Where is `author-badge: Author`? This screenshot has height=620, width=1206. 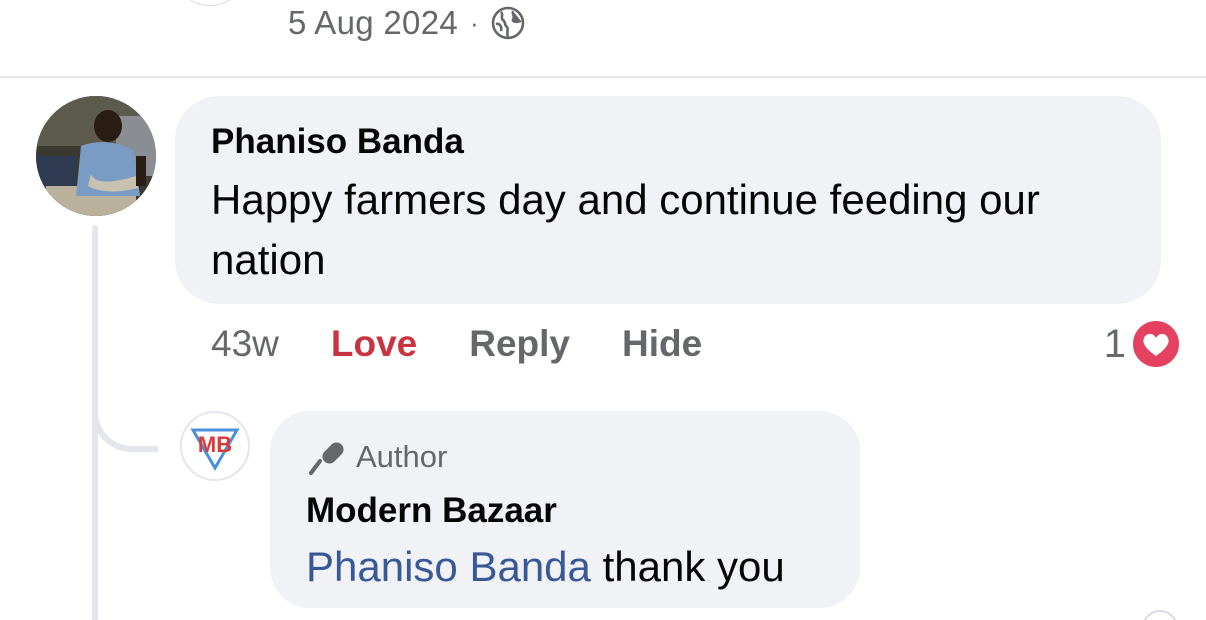 author-badge: Author is located at coordinates (565, 457).